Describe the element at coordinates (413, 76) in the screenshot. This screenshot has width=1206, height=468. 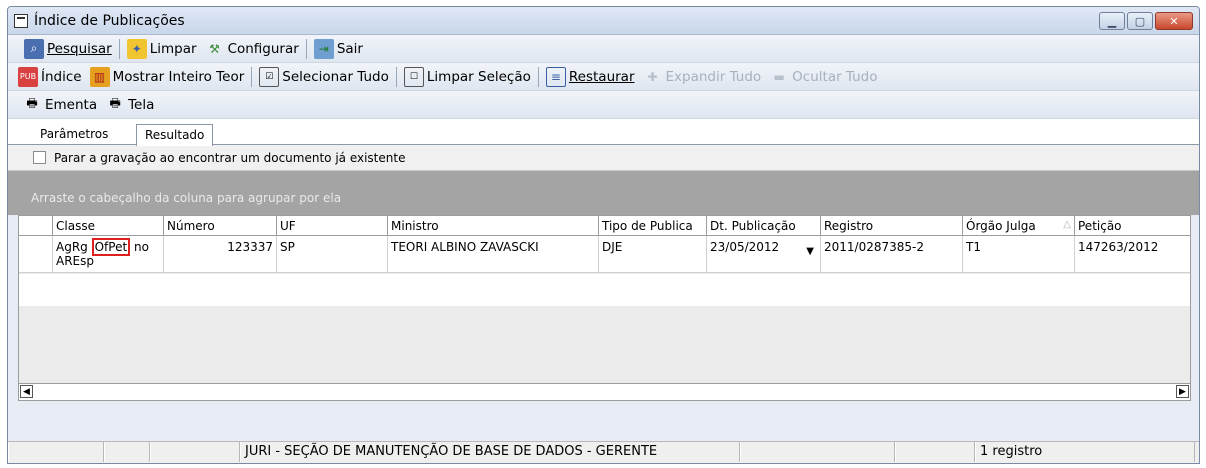
I see `clear-selection-icon: ☐` at that location.